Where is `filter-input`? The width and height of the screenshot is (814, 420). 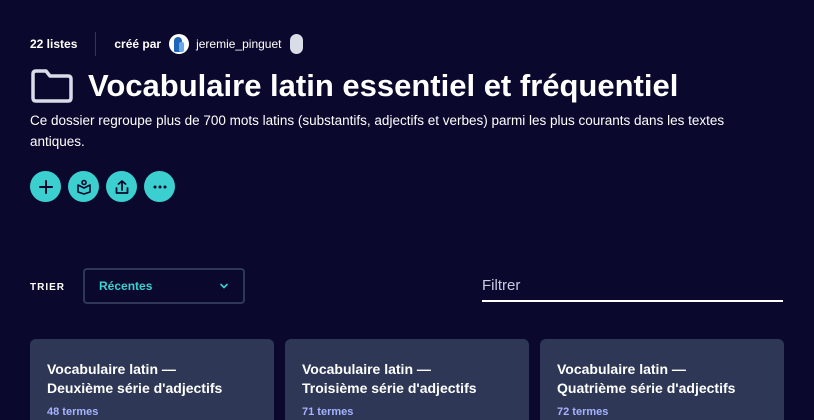
filter-input is located at coordinates (632, 286).